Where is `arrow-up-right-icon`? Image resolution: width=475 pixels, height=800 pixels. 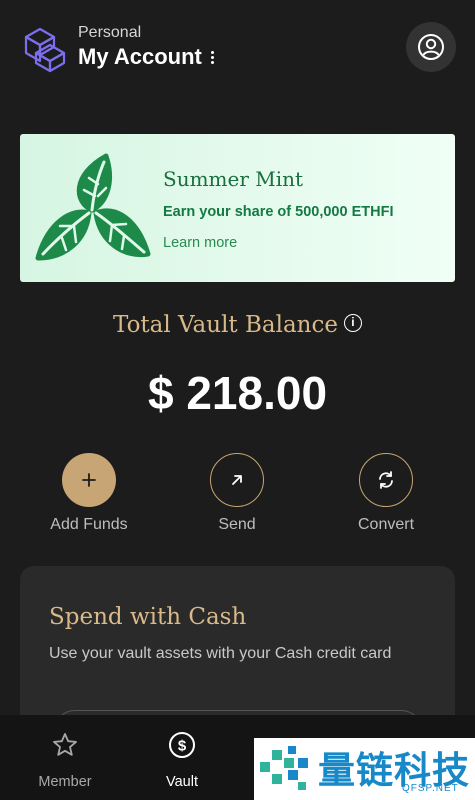 arrow-up-right-icon is located at coordinates (237, 480).